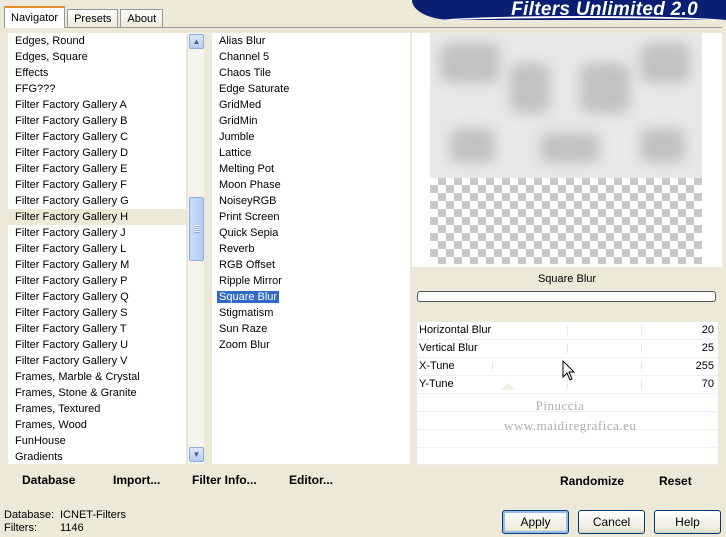  I want to click on filter-item-label: Melting Pot, so click(247, 169).